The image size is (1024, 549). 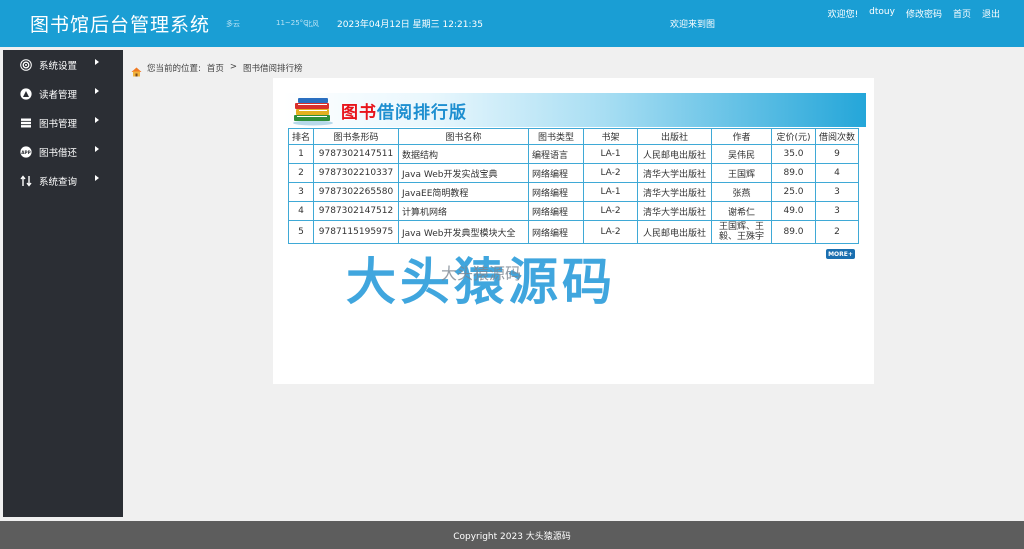 I want to click on breadcrumb-home: 首页, so click(x=215, y=68).